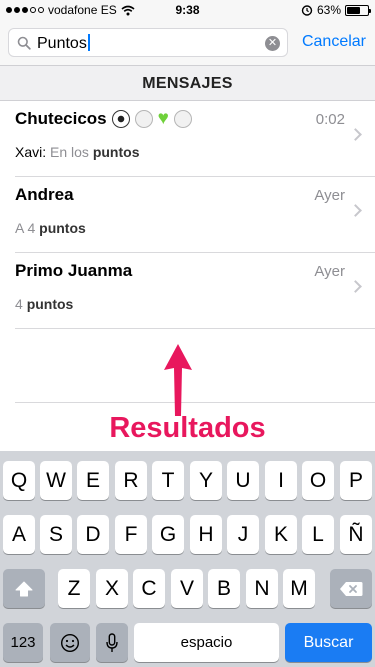  Describe the element at coordinates (44, 304) in the screenshot. I see `chat-snippet: 4 puntos` at that location.